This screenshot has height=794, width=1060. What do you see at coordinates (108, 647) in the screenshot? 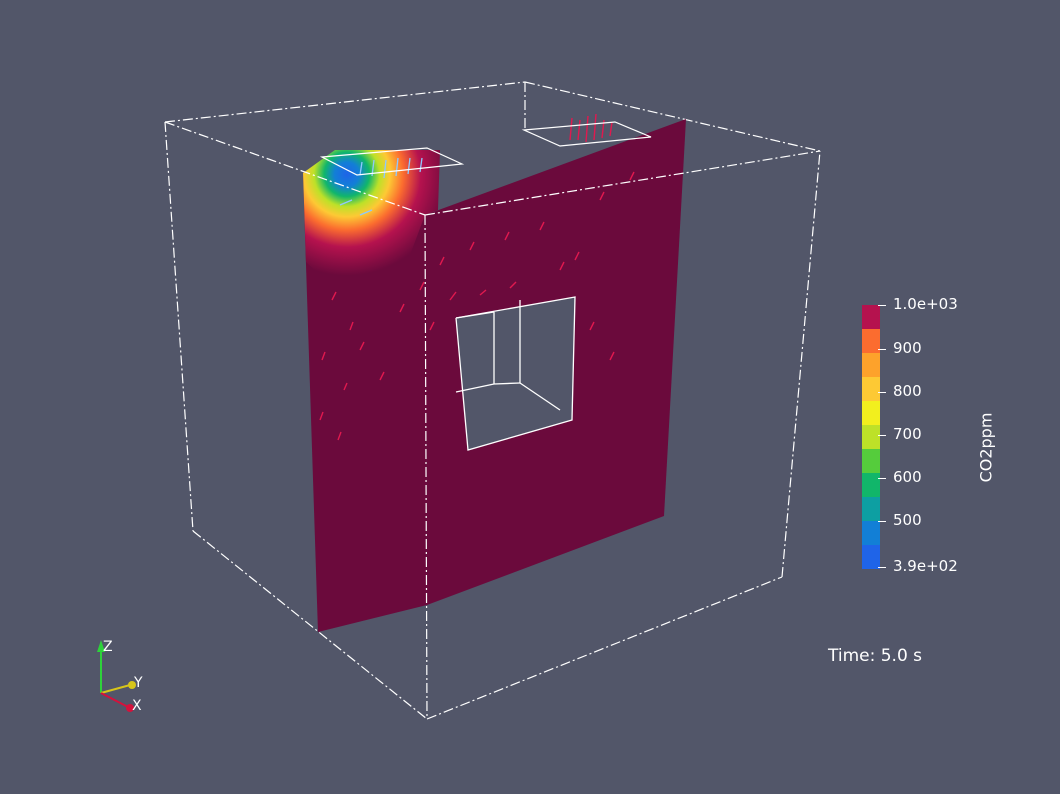
I see `z-axis-label: Z` at bounding box center [108, 647].